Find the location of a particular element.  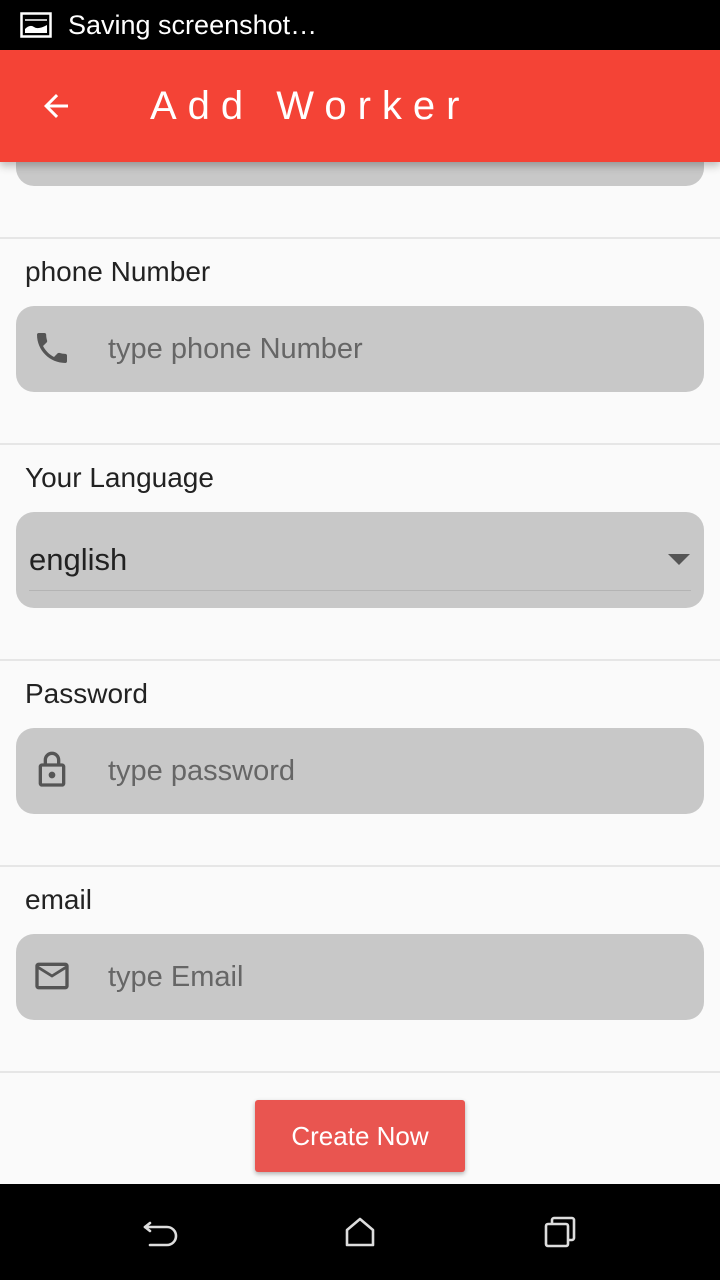

app-bar: Add Worker is located at coordinates (360, 106).